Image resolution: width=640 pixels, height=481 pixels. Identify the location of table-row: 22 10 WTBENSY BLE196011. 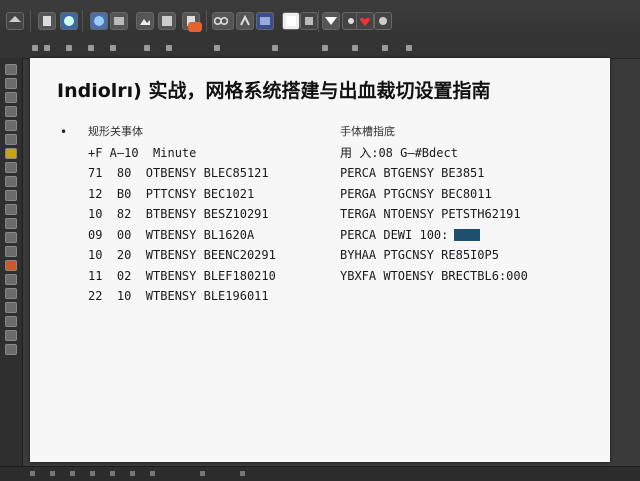
(178, 296).